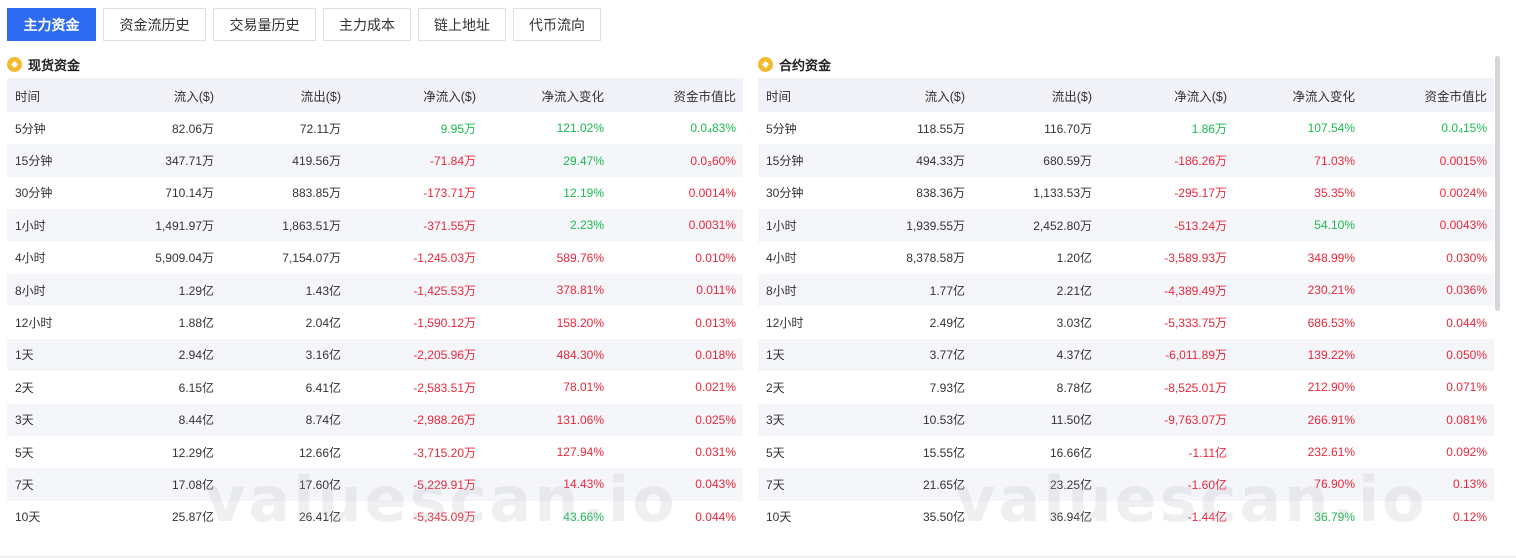  What do you see at coordinates (1200, 225) in the screenshot?
I see `cell-net-inflow: -513.24万` at bounding box center [1200, 225].